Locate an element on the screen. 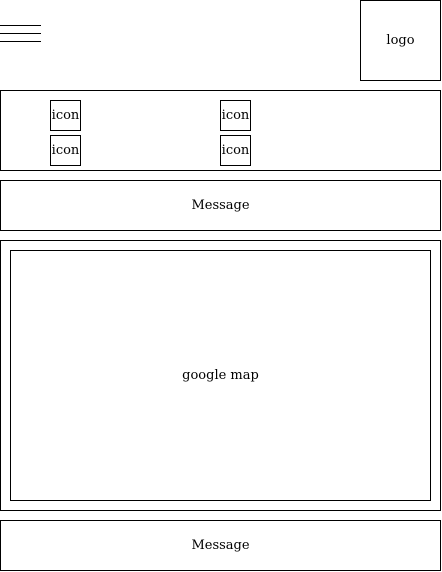  map-label: google map is located at coordinates (220, 375).